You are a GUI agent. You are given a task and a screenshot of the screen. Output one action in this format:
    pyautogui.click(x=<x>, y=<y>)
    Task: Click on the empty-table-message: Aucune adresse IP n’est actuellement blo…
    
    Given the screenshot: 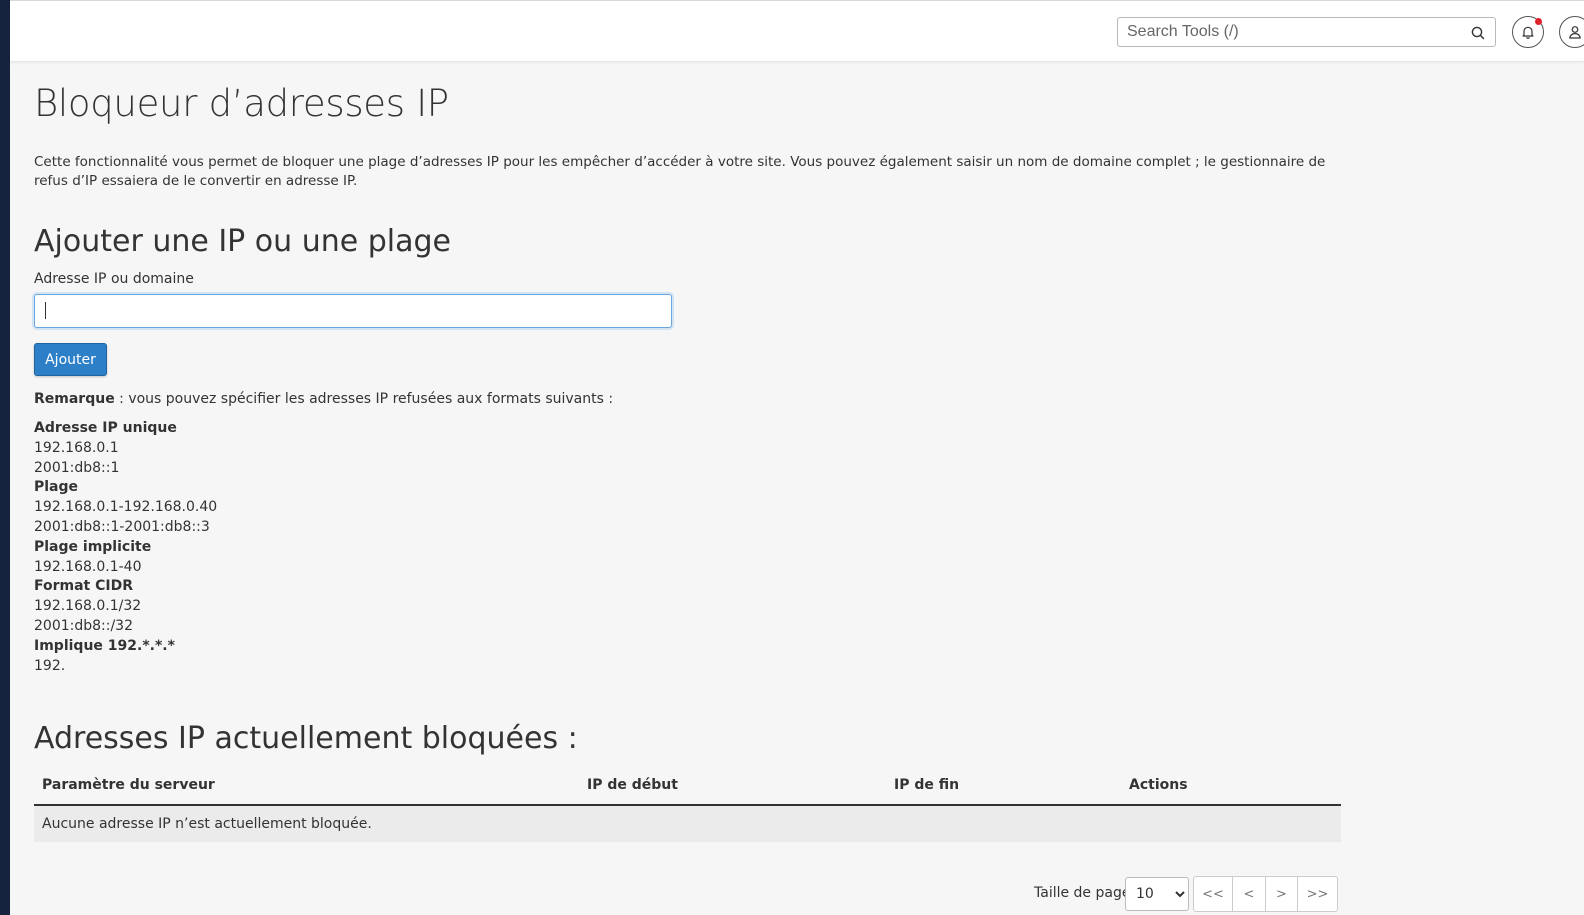 What is the action you would take?
    pyautogui.click(x=687, y=823)
    